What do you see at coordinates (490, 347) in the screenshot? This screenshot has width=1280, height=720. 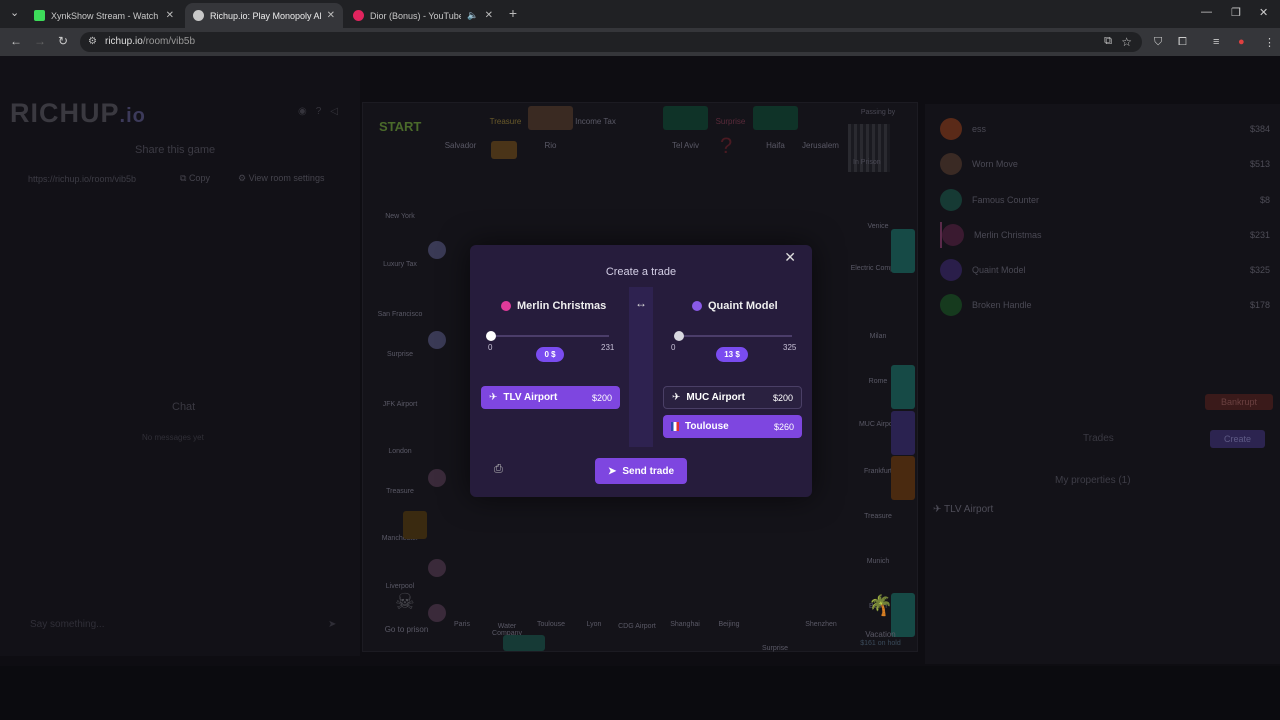 I see `left-slider-min: 0` at bounding box center [490, 347].